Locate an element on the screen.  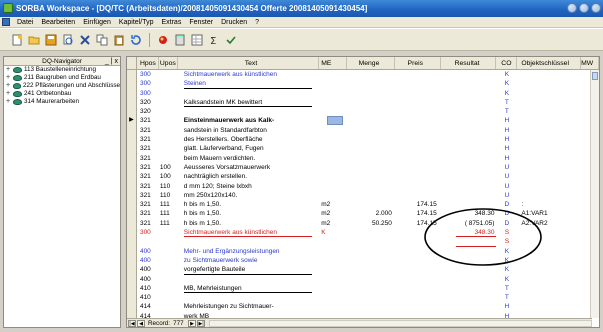
save-icon is located at coordinates (51, 40).